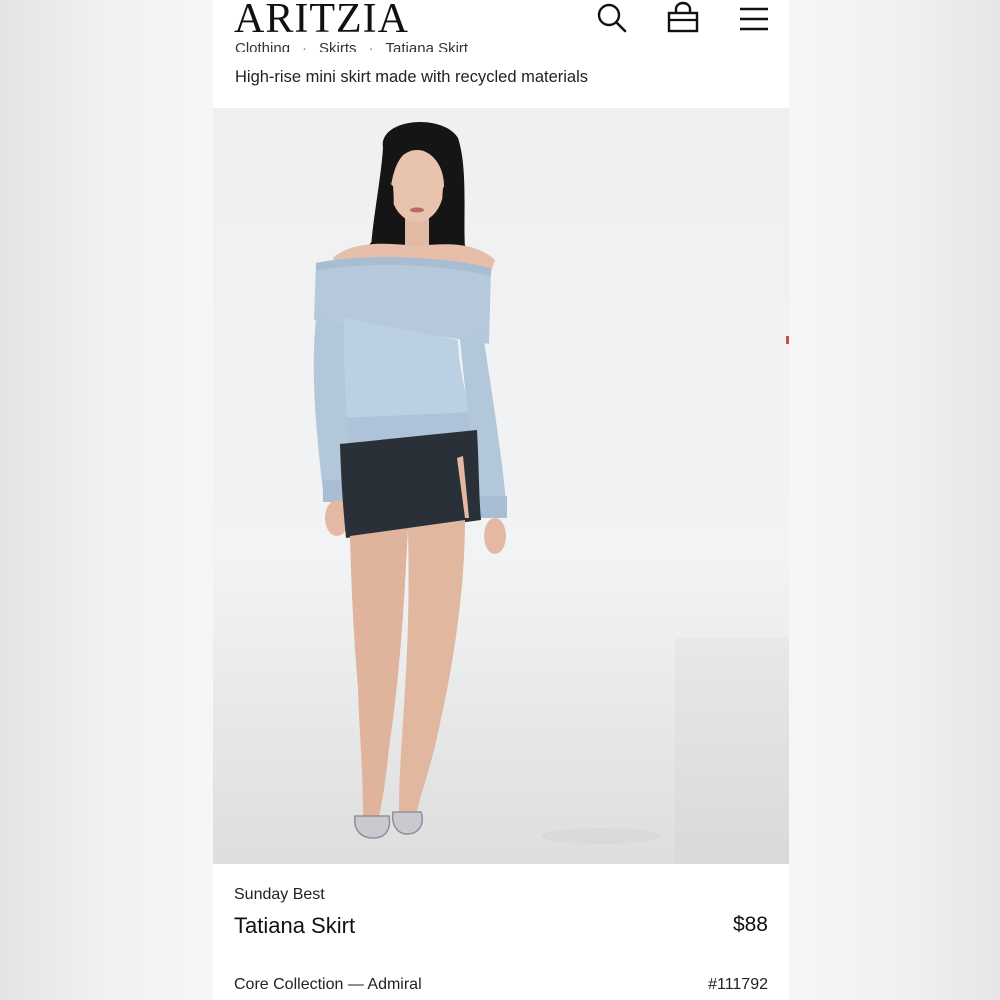  What do you see at coordinates (262, 46) in the screenshot?
I see `breadcrumb-item: Clothing` at bounding box center [262, 46].